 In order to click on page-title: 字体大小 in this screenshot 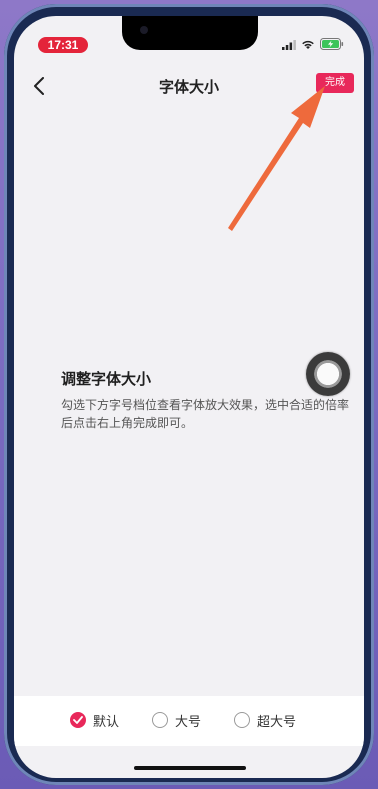, I will do `click(188, 87)`.